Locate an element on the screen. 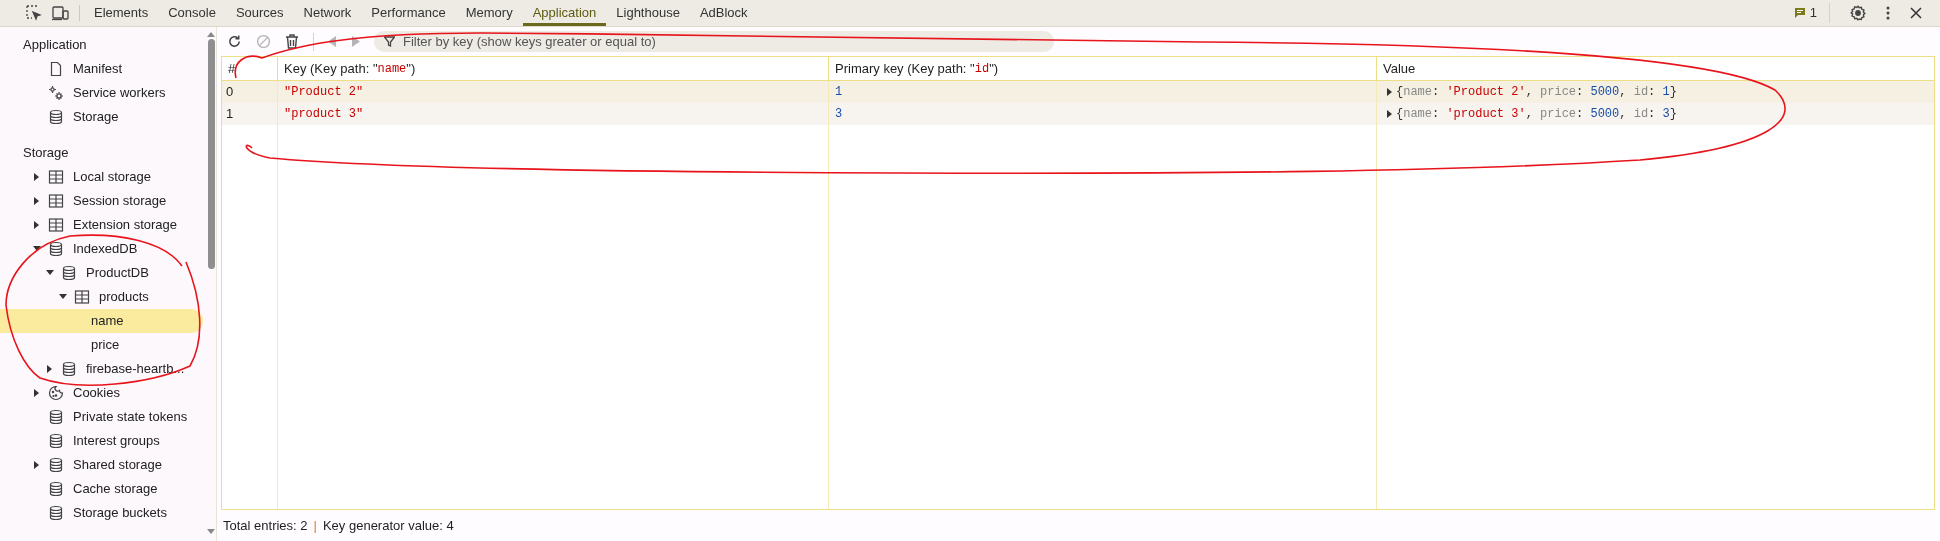 This screenshot has height=541, width=1940. table-cell-text: 0 is located at coordinates (230, 92).